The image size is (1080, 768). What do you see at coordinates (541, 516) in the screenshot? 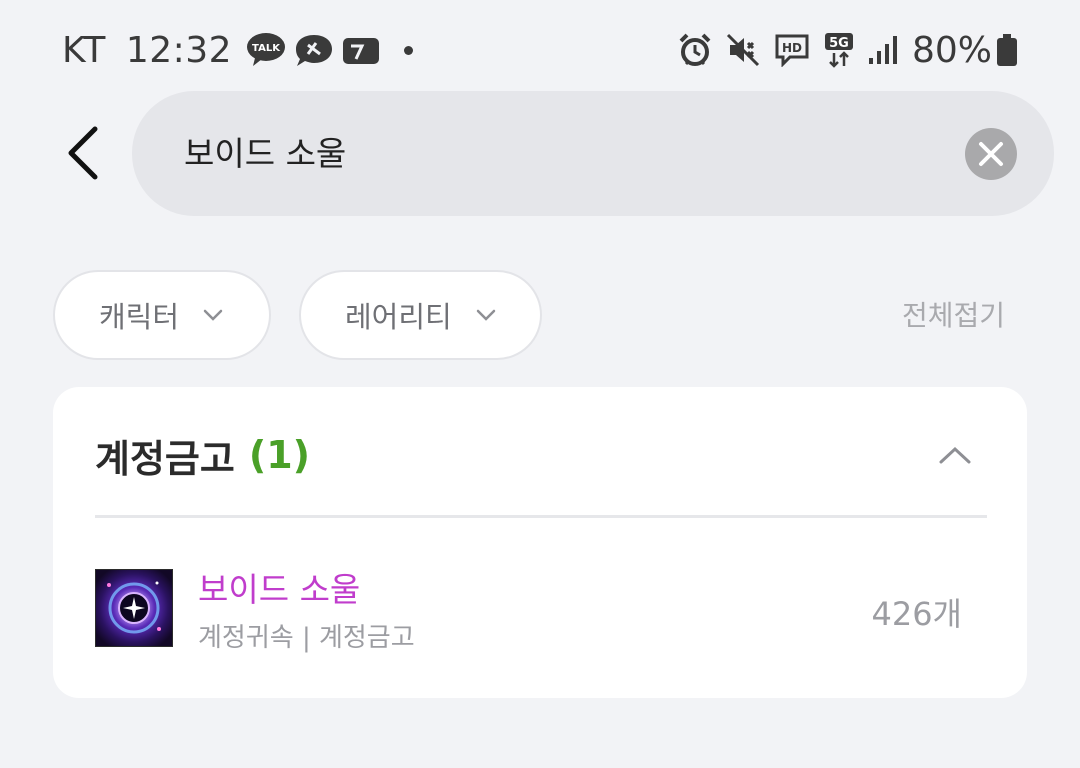
I see `section-divider` at bounding box center [541, 516].